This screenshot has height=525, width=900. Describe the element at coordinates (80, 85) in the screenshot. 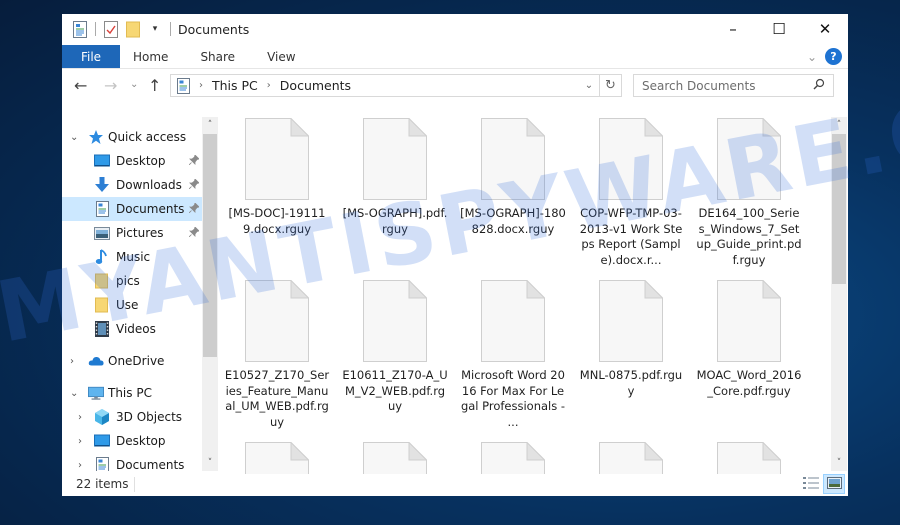

I see `back-button: ←` at that location.